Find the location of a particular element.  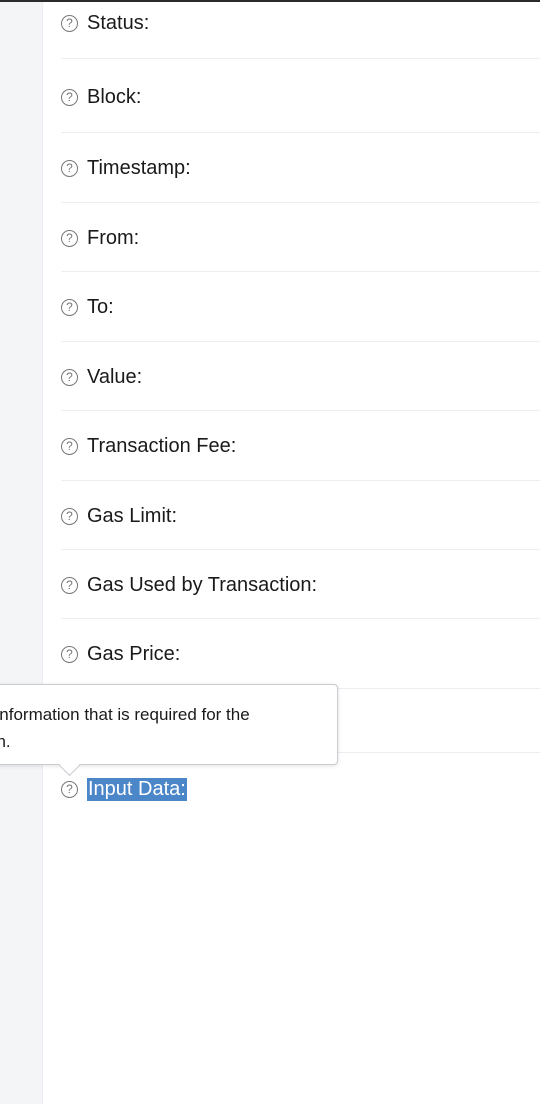

field-row-timestamp: ? Timestamp: is located at coordinates (300, 168).